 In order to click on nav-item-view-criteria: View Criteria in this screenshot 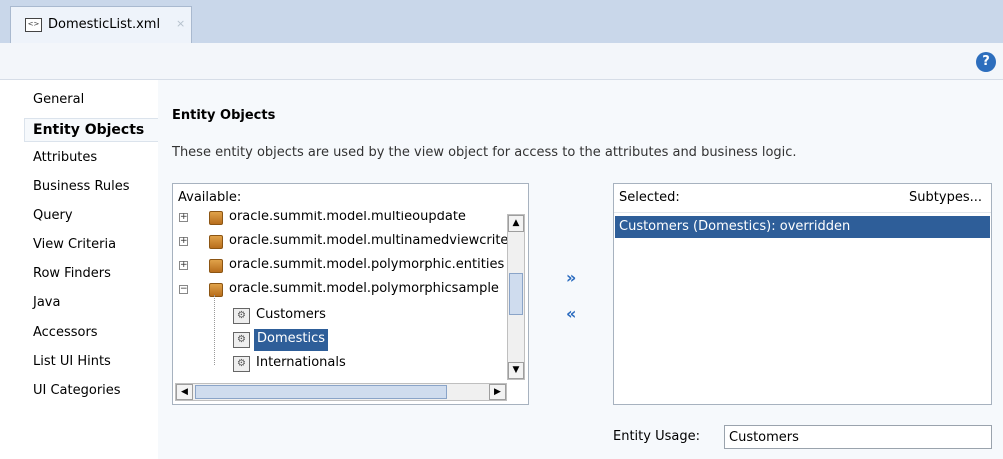, I will do `click(74, 244)`.